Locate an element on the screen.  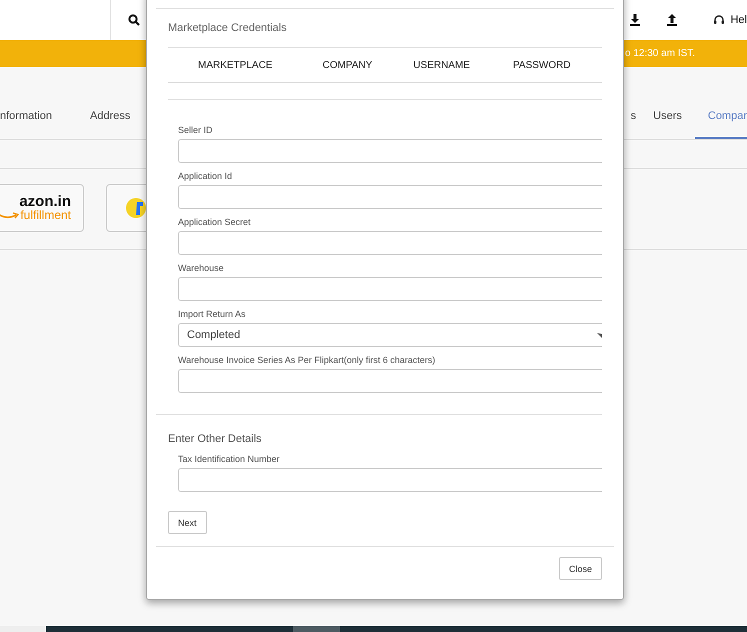
field-label: Import Return As is located at coordinates (212, 314).